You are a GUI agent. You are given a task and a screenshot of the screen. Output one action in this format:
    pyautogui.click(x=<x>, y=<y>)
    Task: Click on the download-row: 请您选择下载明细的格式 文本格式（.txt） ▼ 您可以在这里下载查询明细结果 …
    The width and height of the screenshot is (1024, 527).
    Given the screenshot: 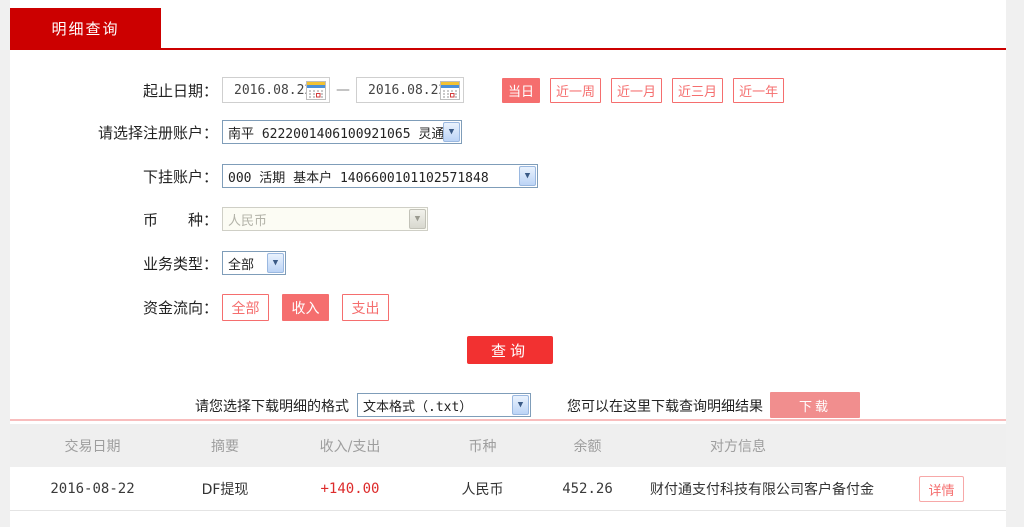 What is the action you would take?
    pyautogui.click(x=508, y=405)
    